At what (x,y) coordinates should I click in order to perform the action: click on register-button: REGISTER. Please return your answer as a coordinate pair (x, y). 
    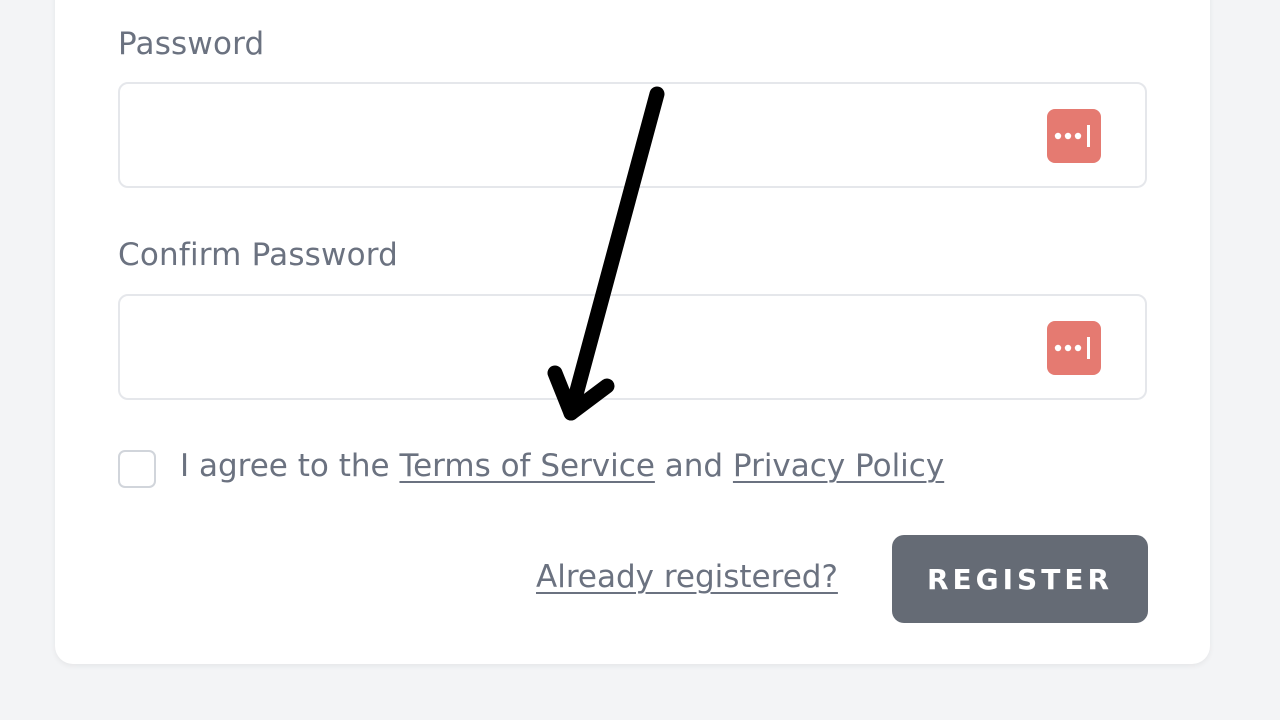
    Looking at the image, I should click on (1020, 579).